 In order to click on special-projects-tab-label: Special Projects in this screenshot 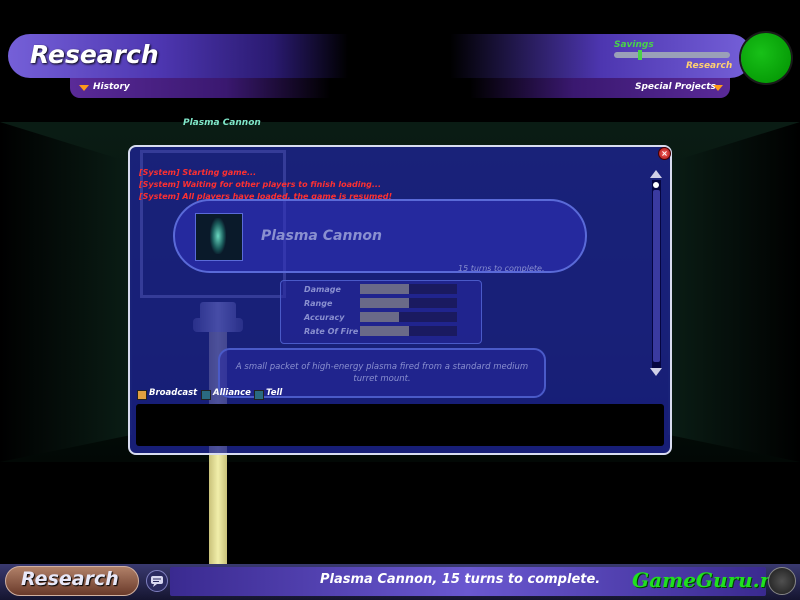, I will do `click(675, 87)`.